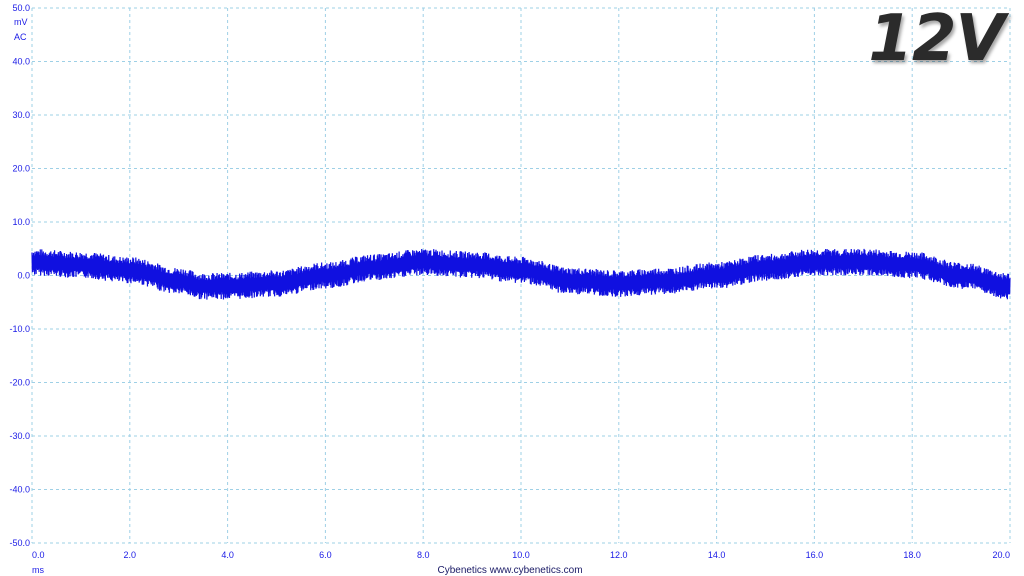 The image size is (1024, 576). What do you see at coordinates (509, 570) in the screenshot?
I see `credit-text: Cybenetics www.cybenetics.com` at bounding box center [509, 570].